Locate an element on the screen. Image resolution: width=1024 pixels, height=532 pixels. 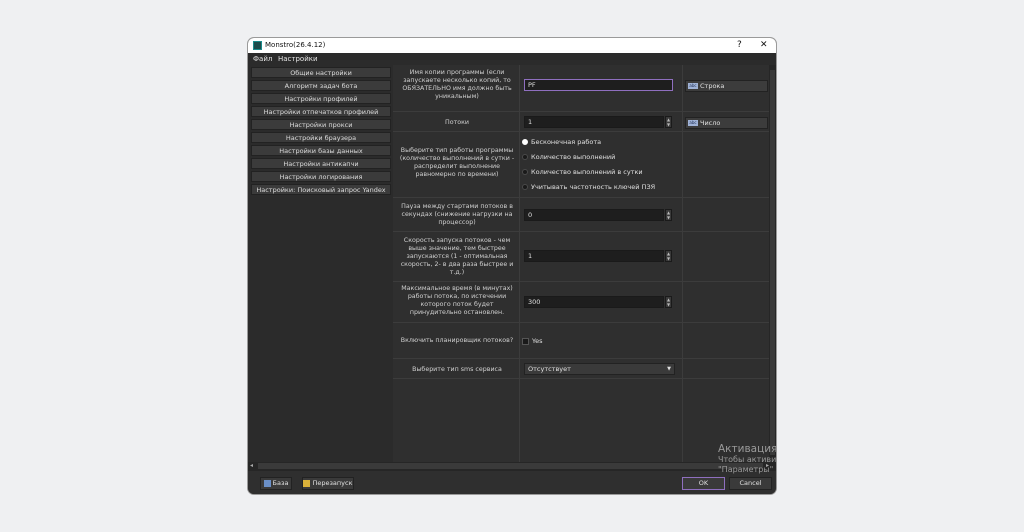
row-threads: Потоки 1 ▲ ▼ abc Число is located at coordinates (581, 122).